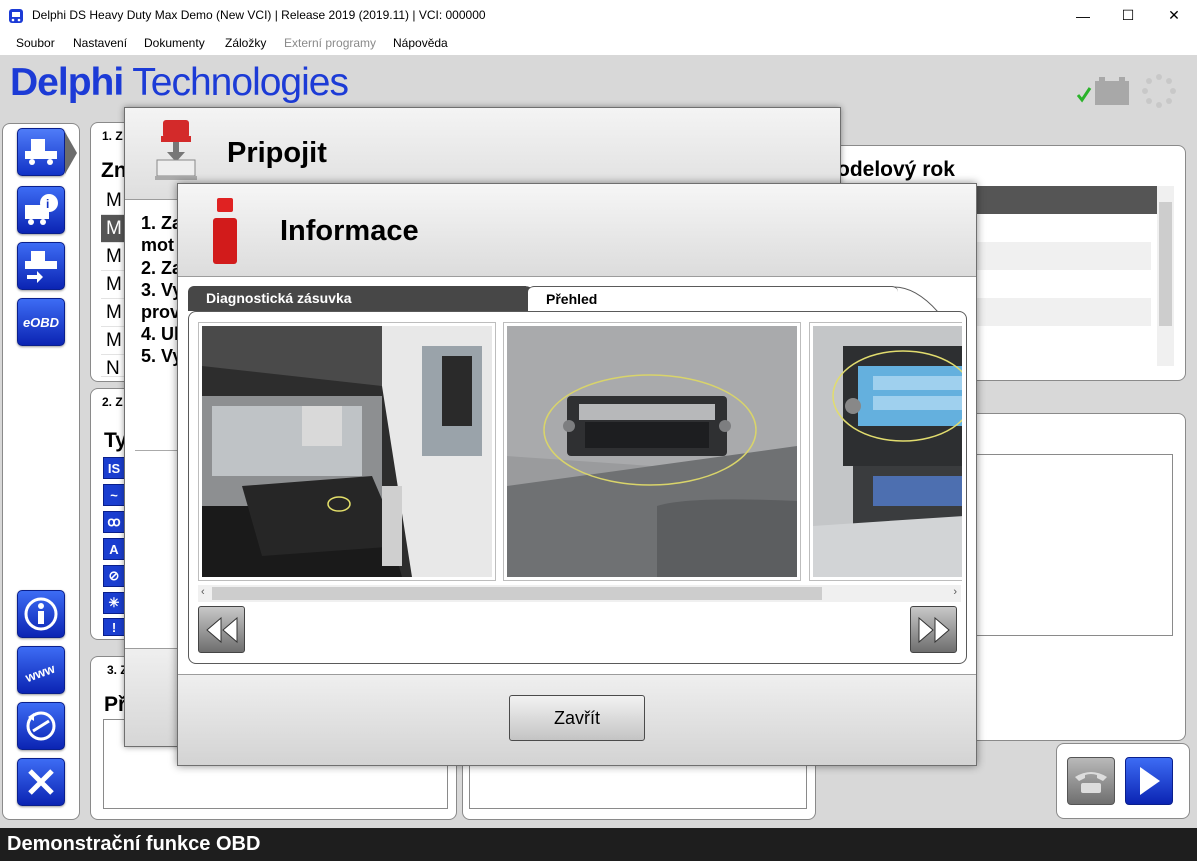 Image resolution: width=1197 pixels, height=861 pixels. What do you see at coordinates (598, 844) in the screenshot?
I see `status-bar: Demonstrační funkce OBD` at bounding box center [598, 844].